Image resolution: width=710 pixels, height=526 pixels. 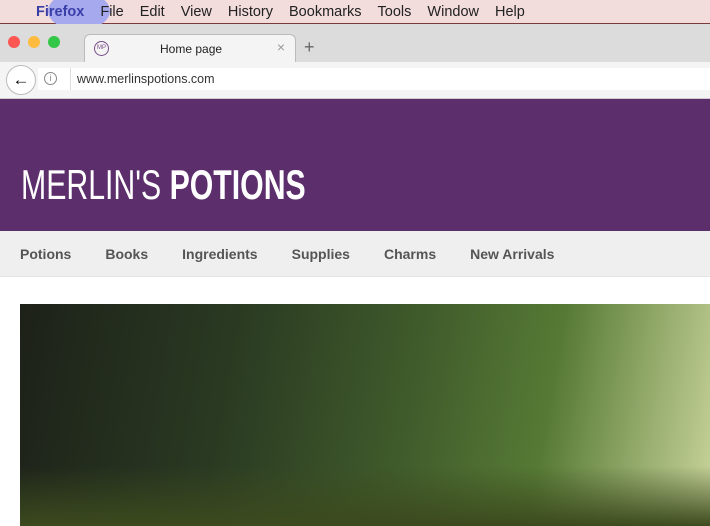 What do you see at coordinates (309, 47) in the screenshot?
I see `new-tab-button: +` at bounding box center [309, 47].